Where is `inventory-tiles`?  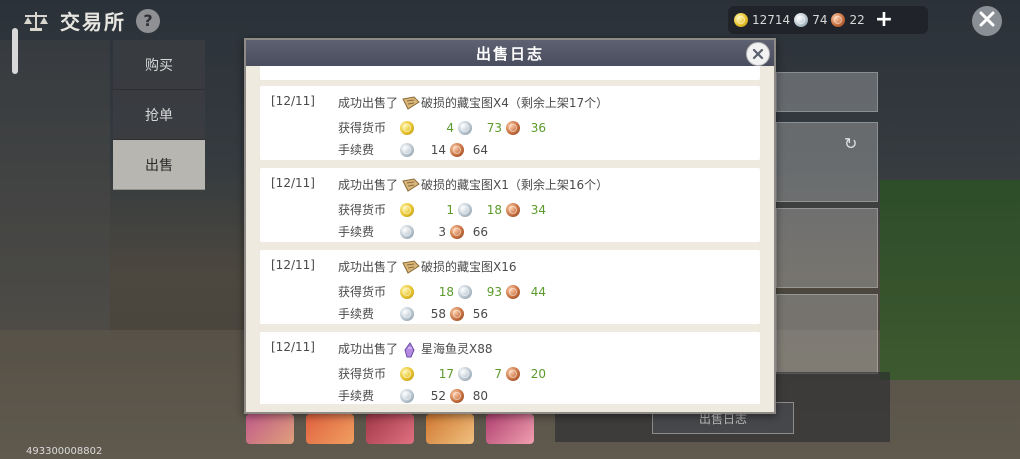
inventory-tiles is located at coordinates (390, 429).